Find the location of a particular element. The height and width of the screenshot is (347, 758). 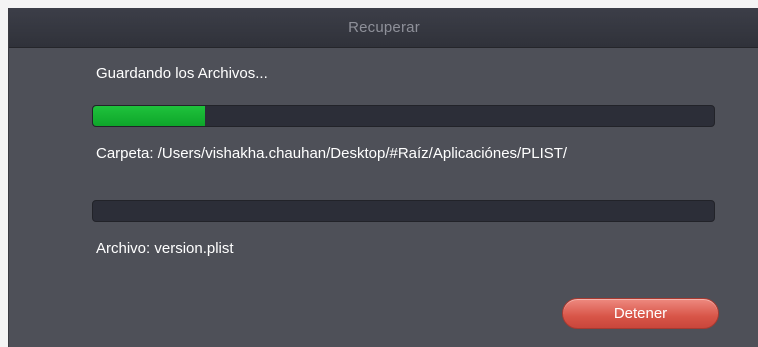

overall-progress-bar is located at coordinates (403, 116).